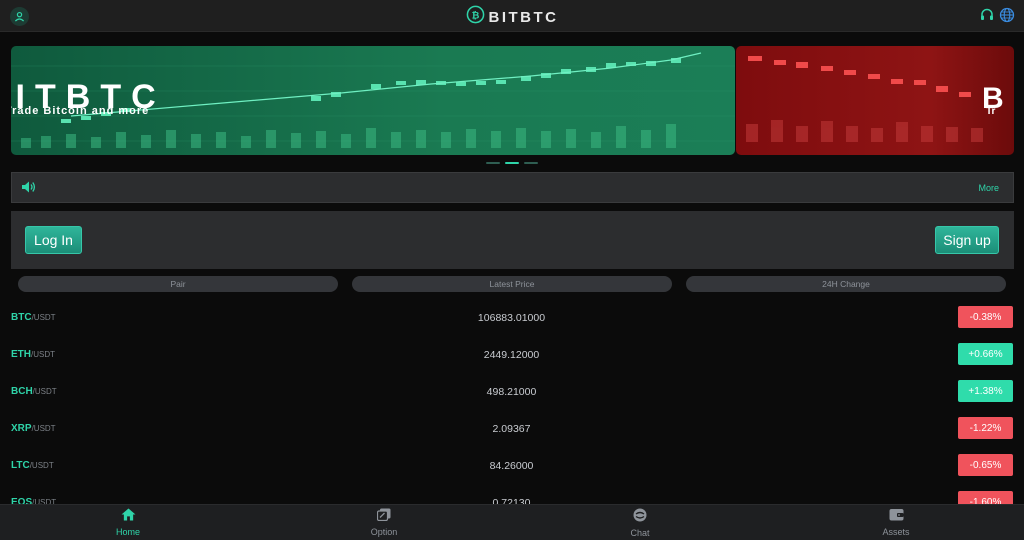 The width and height of the screenshot is (1024, 540). I want to click on bottom-nav: Home Option Chat Assets, so click(512, 522).